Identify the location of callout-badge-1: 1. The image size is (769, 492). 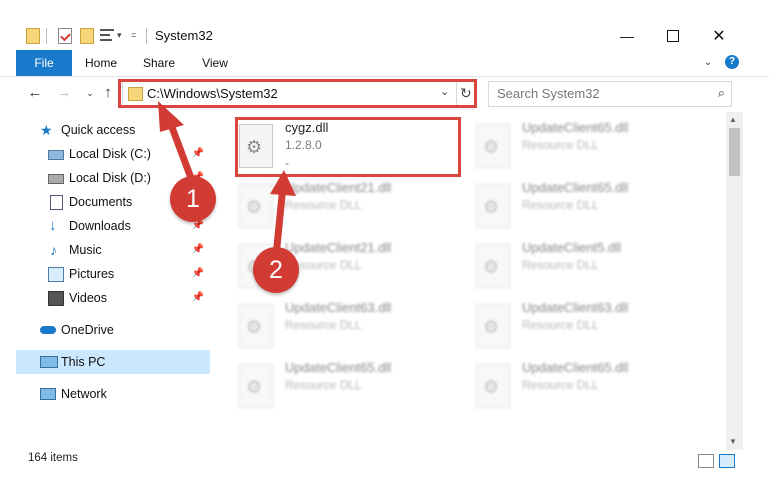
(193, 199).